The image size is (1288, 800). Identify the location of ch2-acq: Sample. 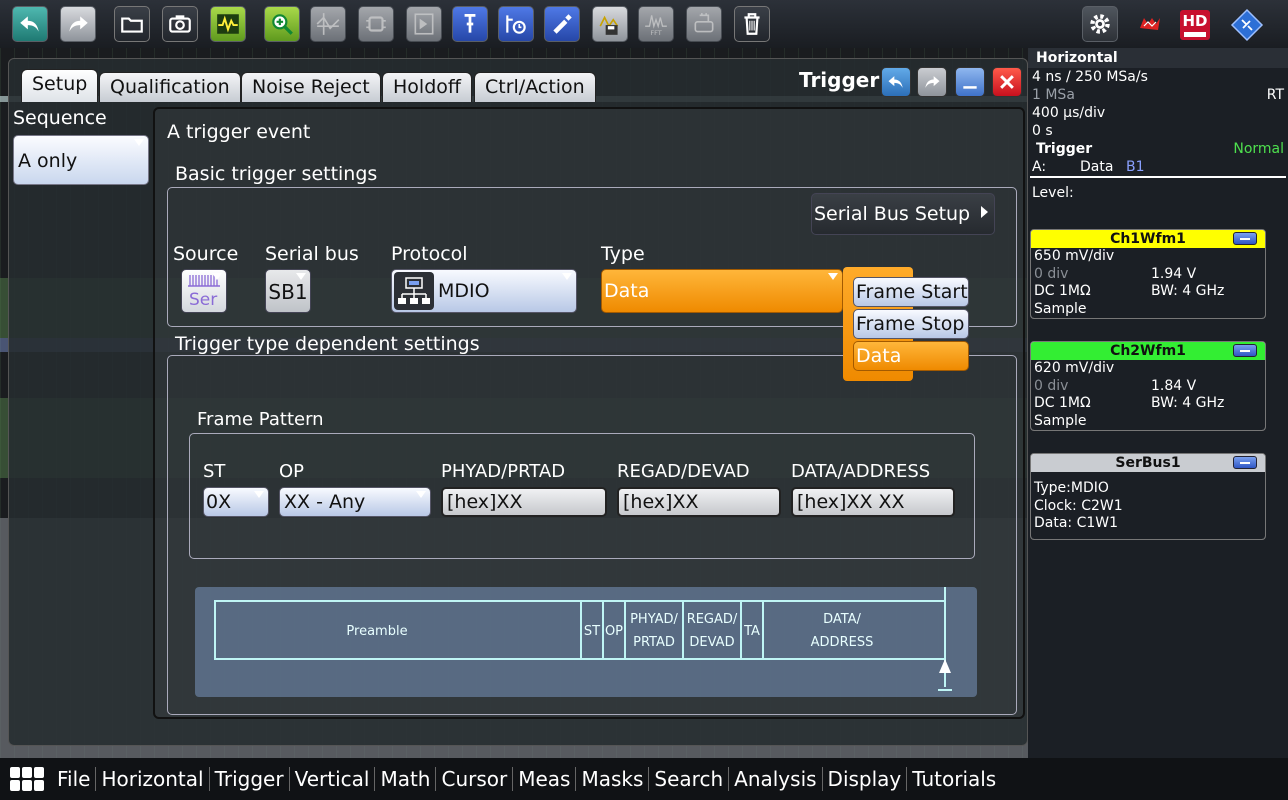
(1060, 420).